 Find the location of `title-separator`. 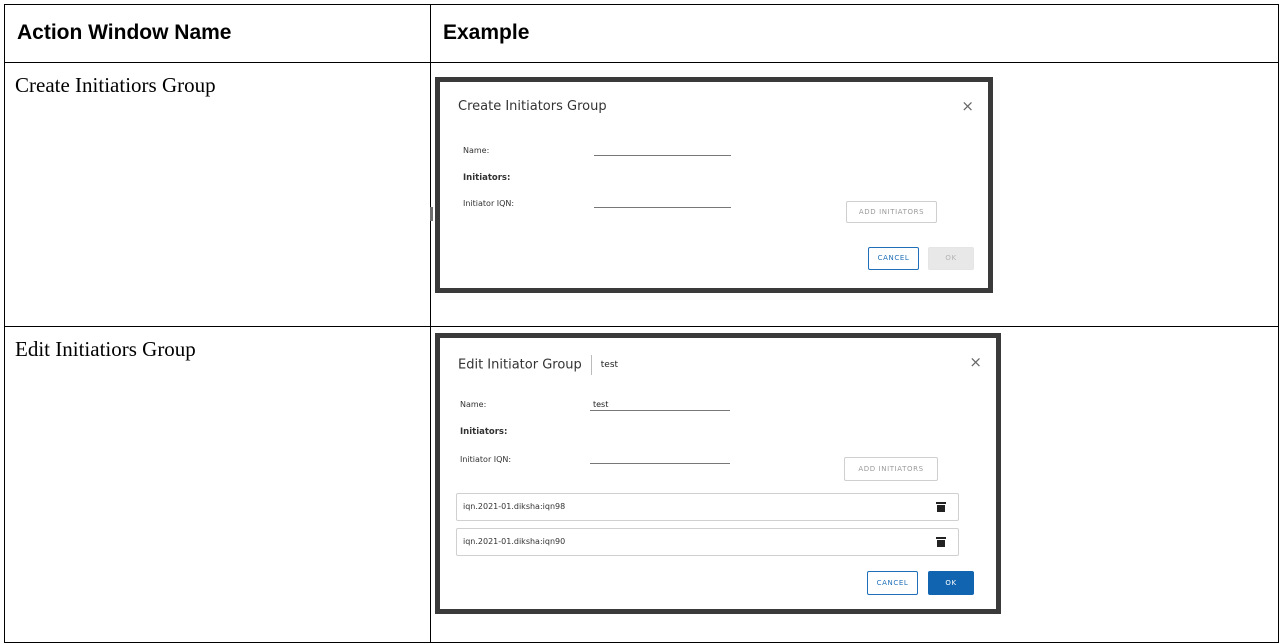

title-separator is located at coordinates (591, 365).